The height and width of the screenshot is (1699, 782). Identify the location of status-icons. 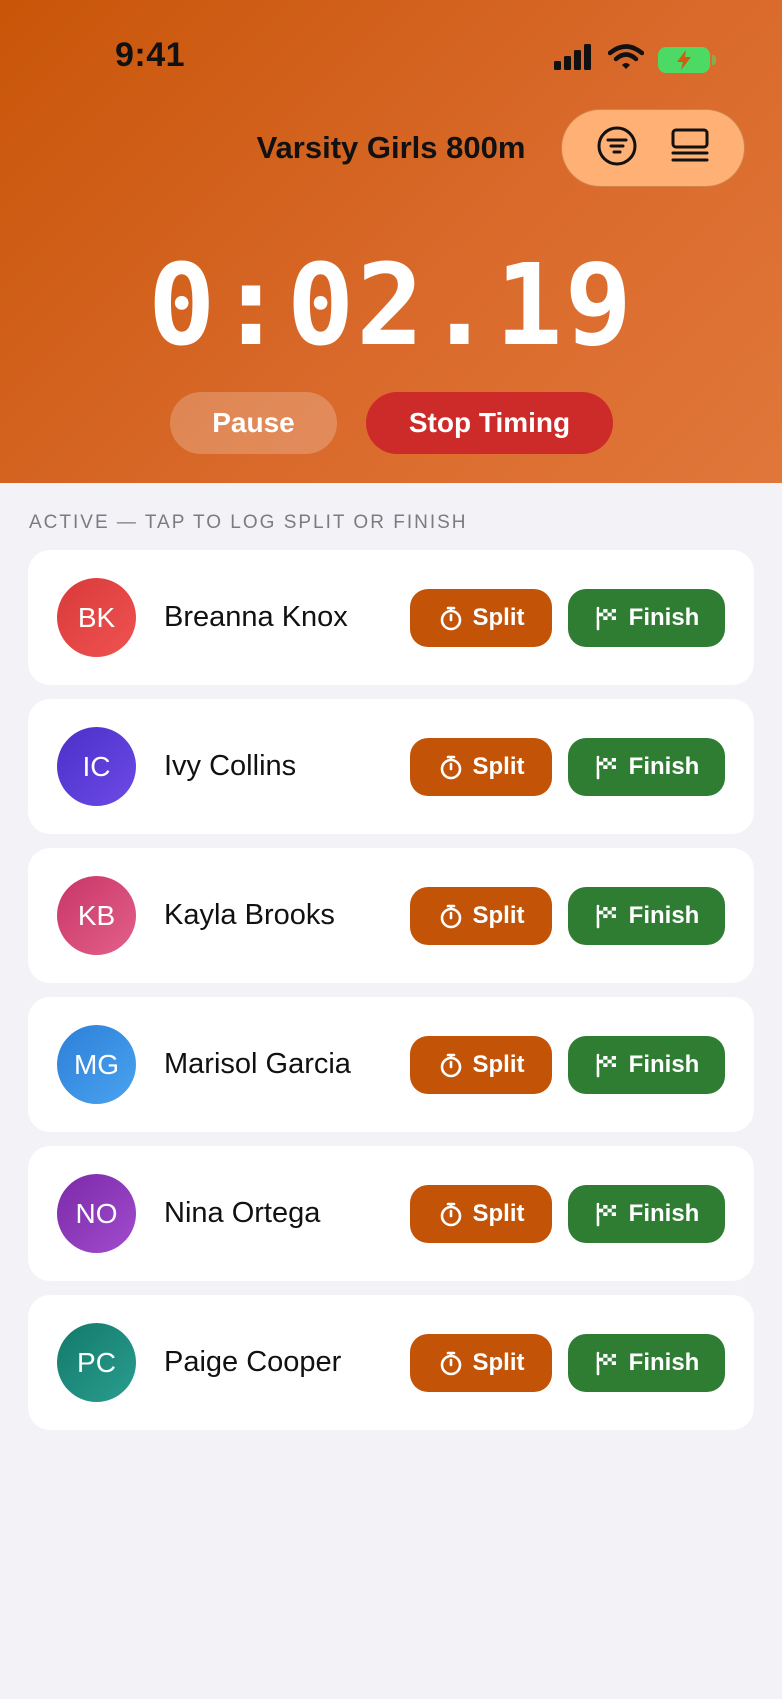
(635, 59).